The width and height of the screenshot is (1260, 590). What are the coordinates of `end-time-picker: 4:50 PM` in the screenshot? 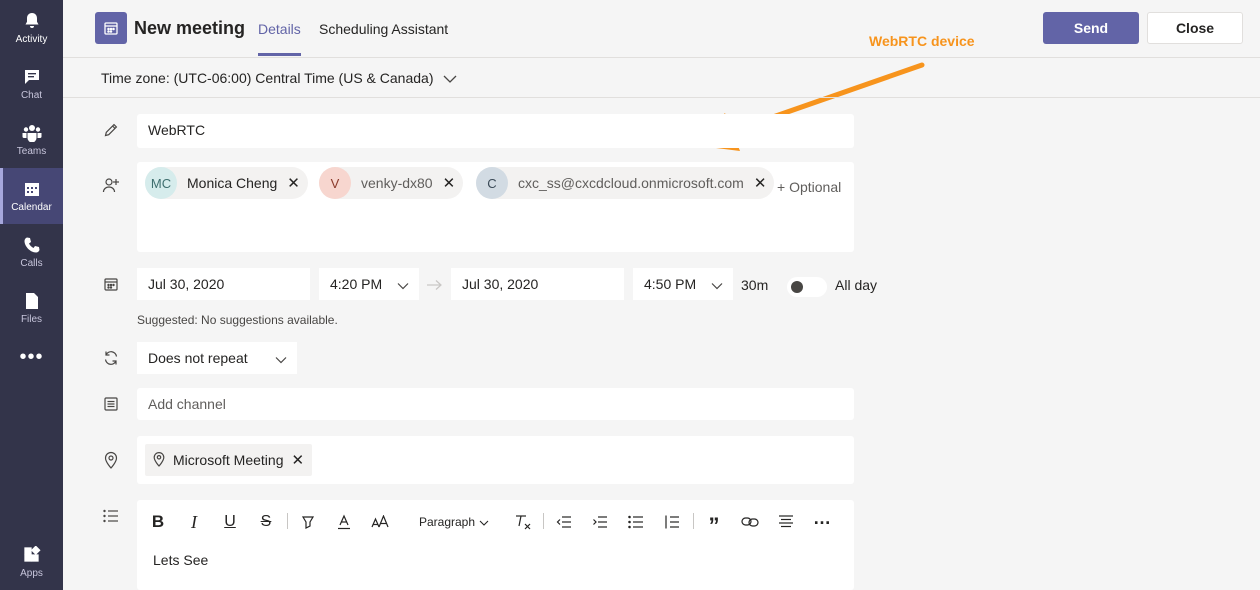 It's located at (683, 284).